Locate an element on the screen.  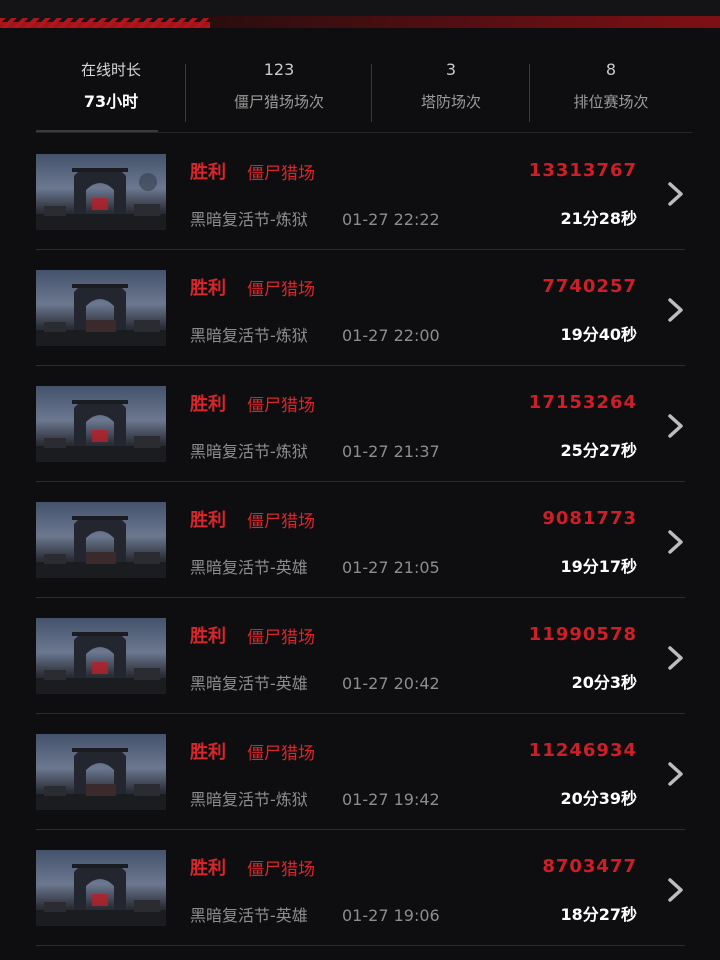
match-time: 01-27 19:42 is located at coordinates (391, 799).